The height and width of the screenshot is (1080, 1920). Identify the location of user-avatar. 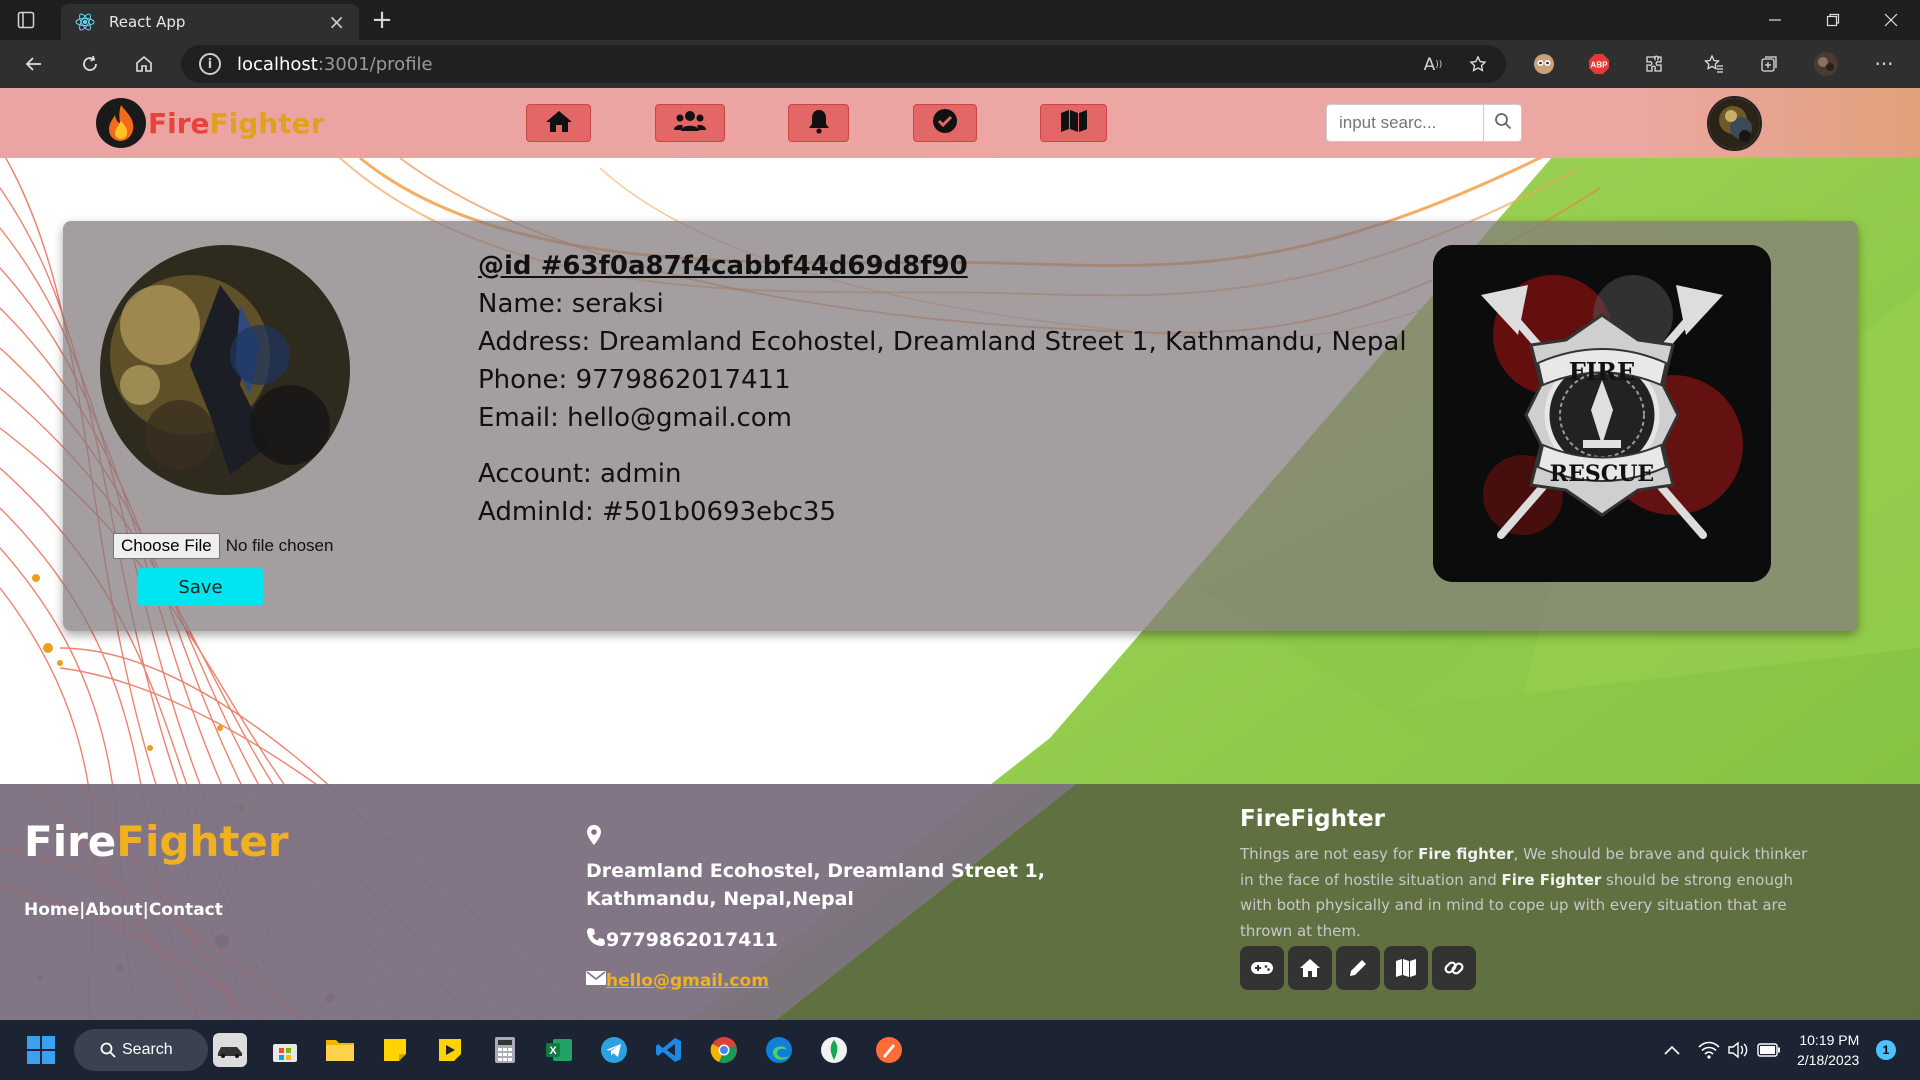
(1734, 123).